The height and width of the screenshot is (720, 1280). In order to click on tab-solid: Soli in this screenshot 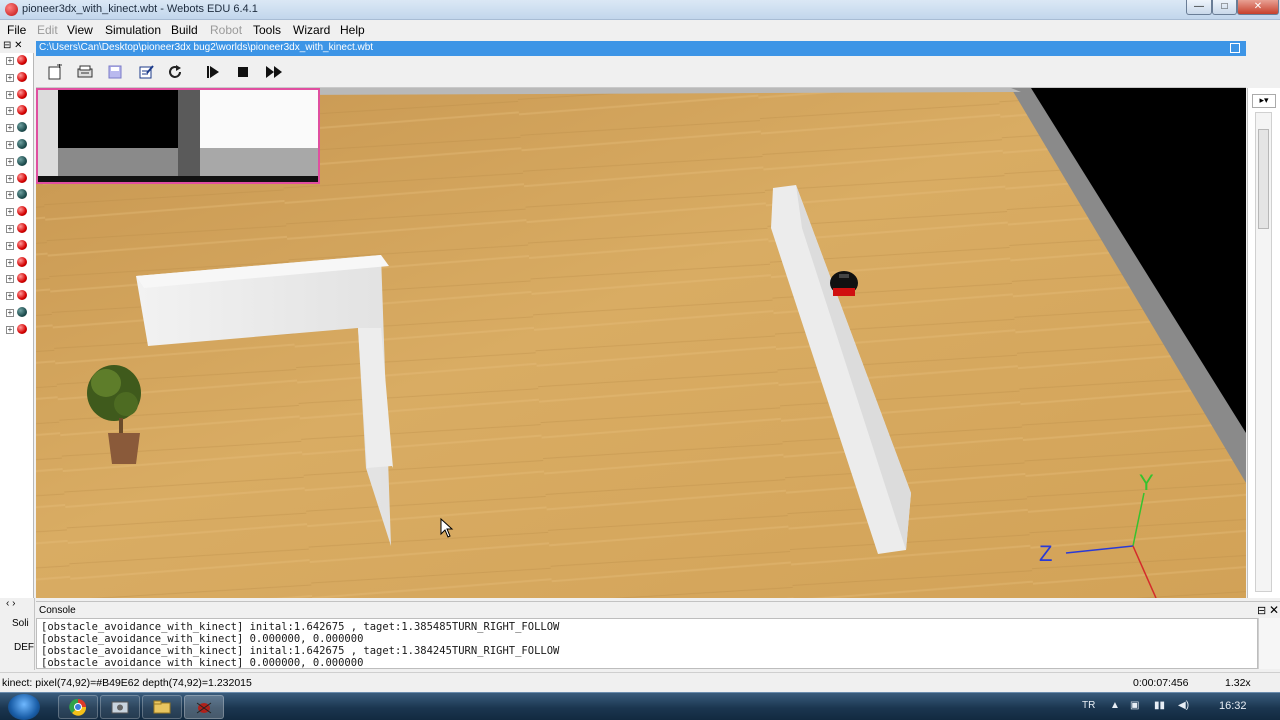, I will do `click(20, 623)`.